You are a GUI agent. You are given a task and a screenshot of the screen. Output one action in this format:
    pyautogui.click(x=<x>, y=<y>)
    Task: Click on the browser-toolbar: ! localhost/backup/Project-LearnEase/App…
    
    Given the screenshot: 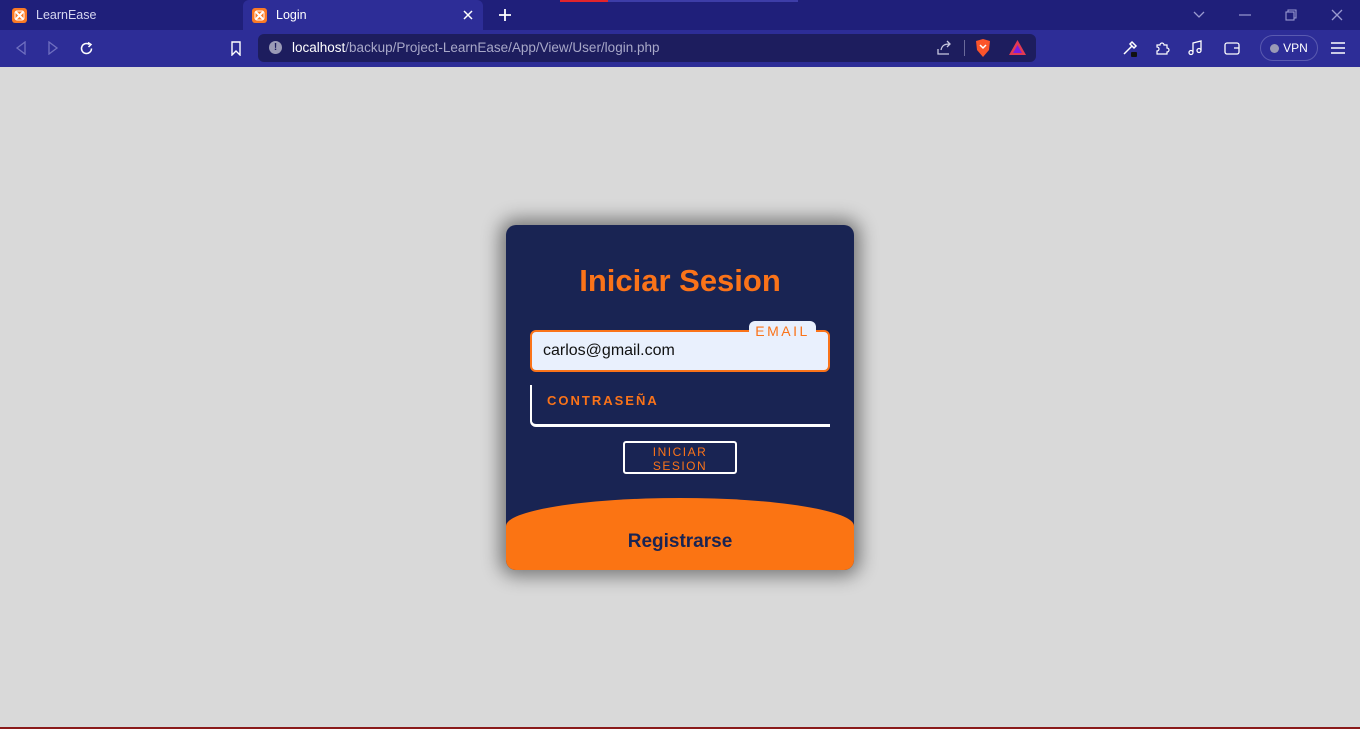 What is the action you would take?
    pyautogui.click(x=680, y=48)
    